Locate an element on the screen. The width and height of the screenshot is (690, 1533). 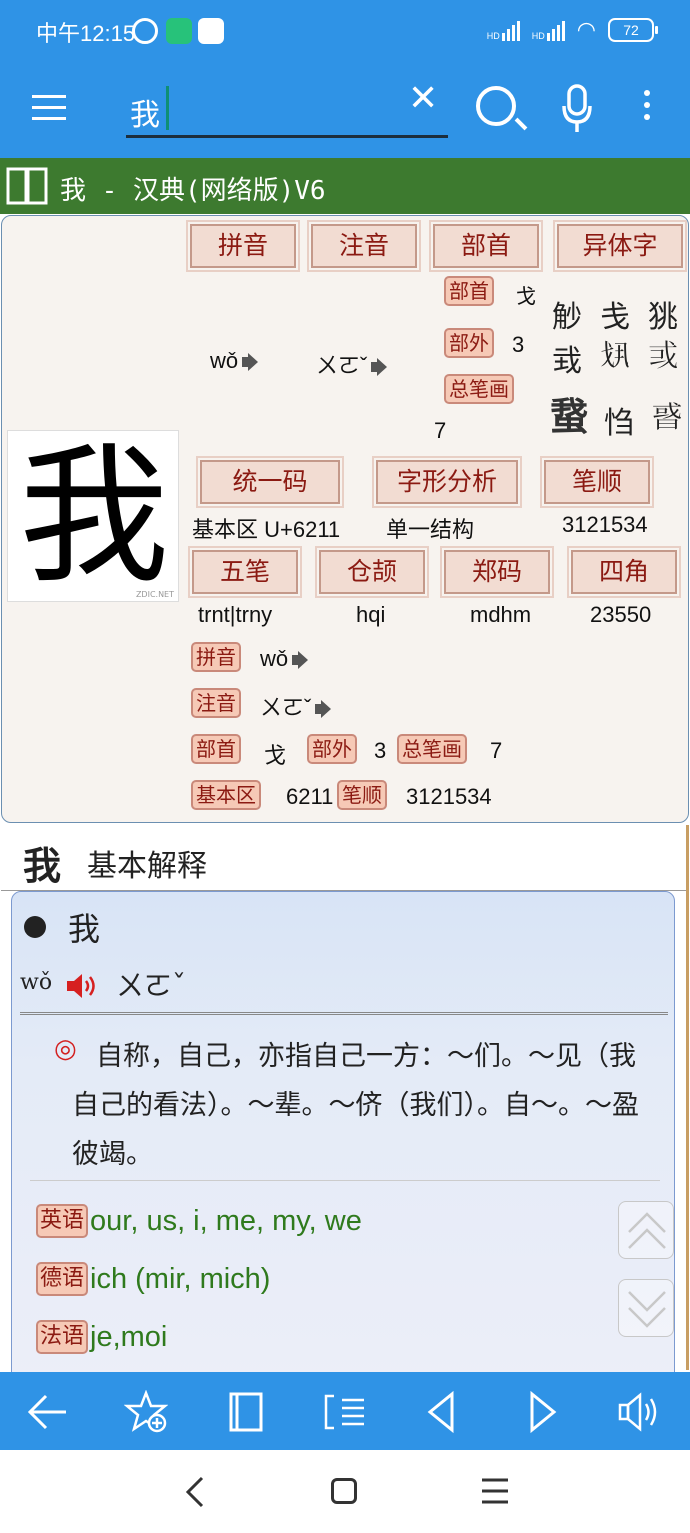
header-bishun: 笔顺 is located at coordinates (597, 482).